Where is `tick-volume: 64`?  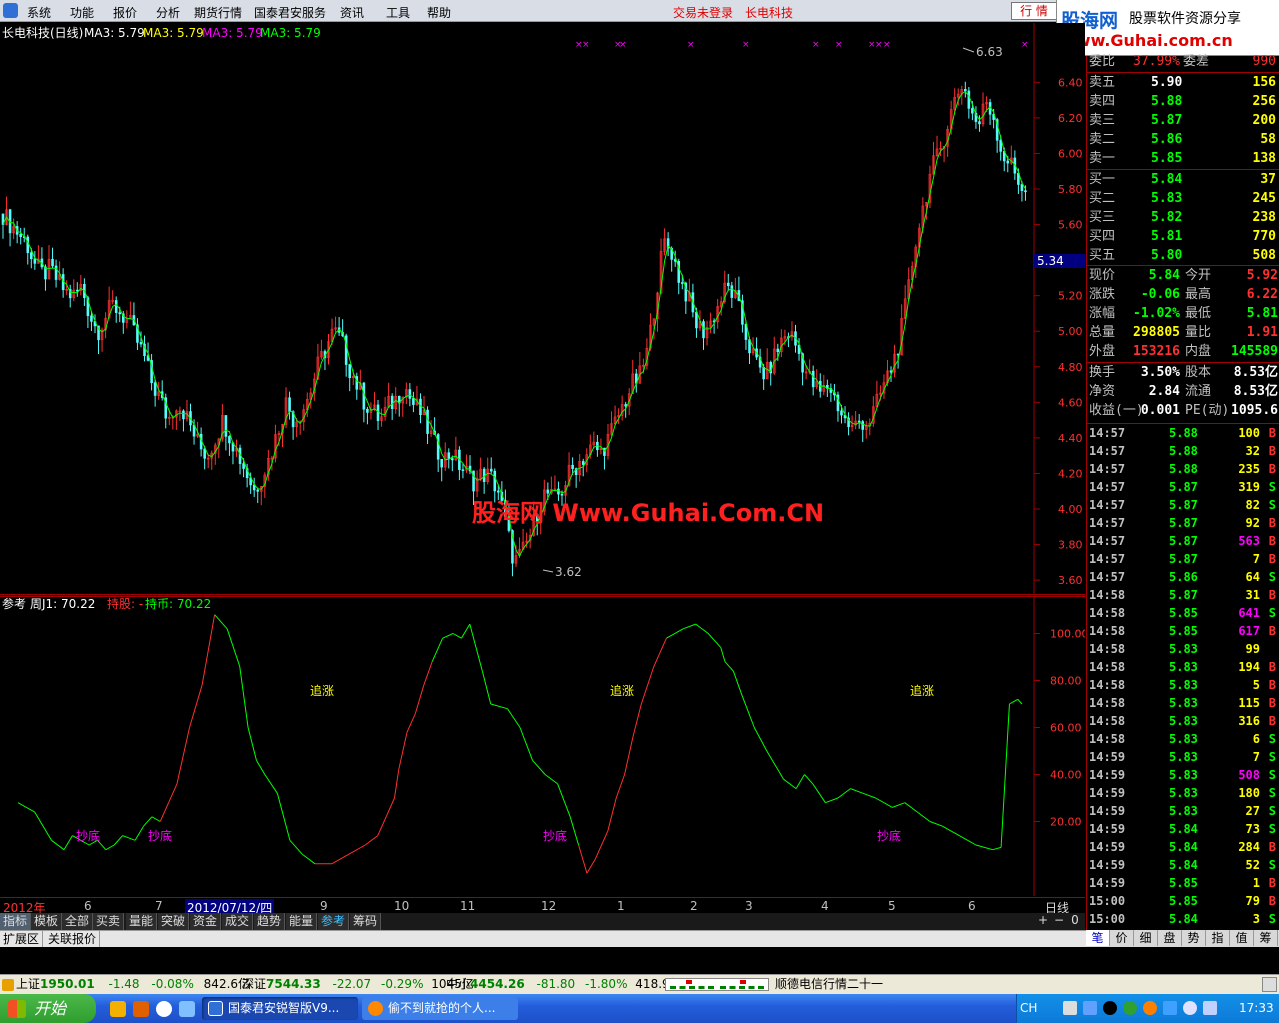 tick-volume: 64 is located at coordinates (1252, 577).